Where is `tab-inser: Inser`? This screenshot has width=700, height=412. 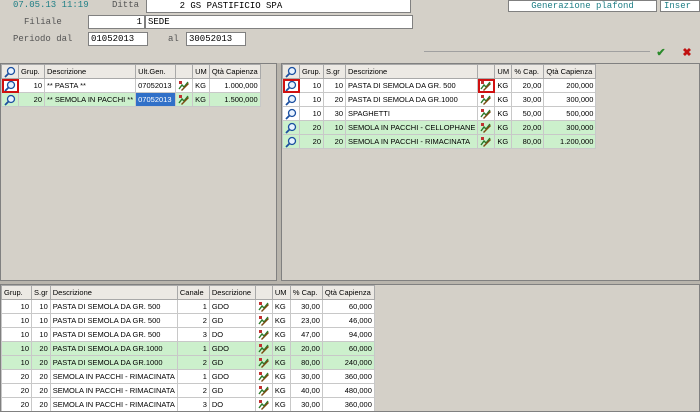 tab-inser: Inser is located at coordinates (680, 6).